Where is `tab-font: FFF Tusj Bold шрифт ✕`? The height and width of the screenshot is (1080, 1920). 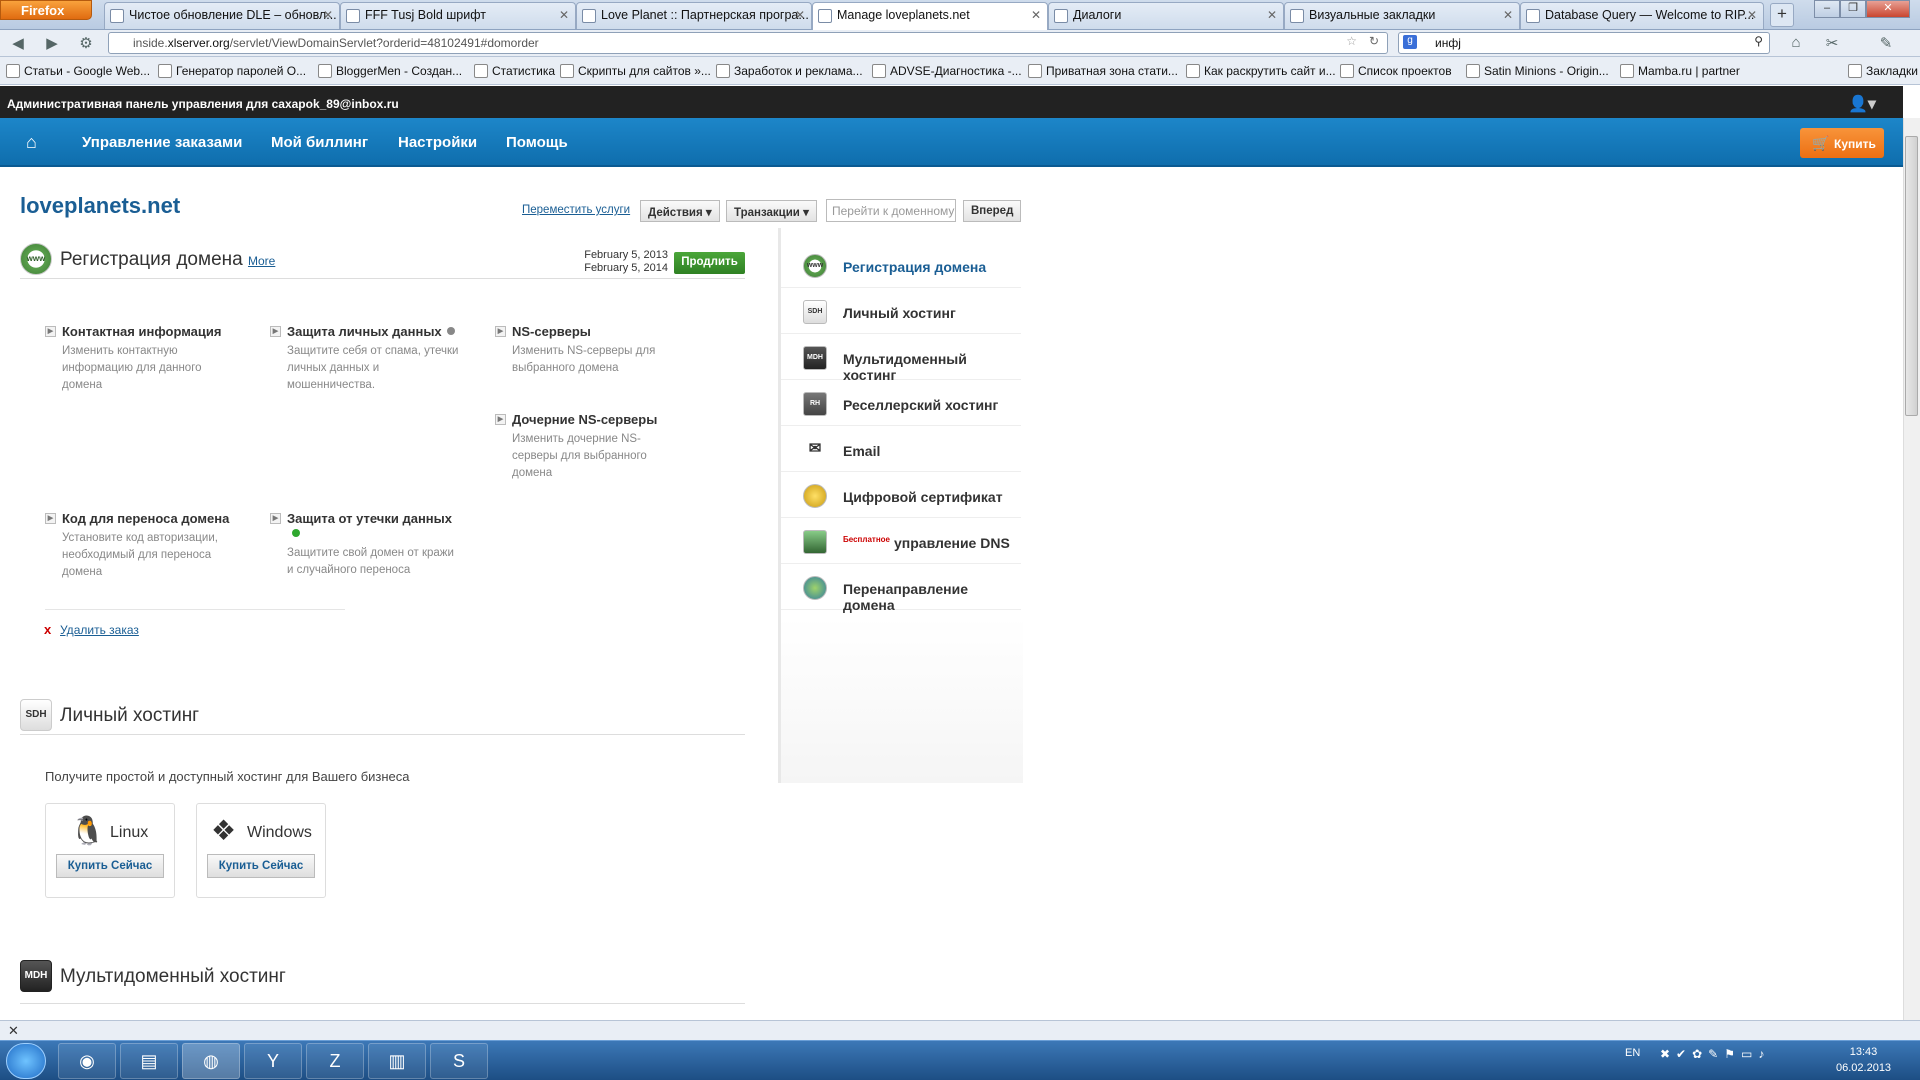 tab-font: FFF Tusj Bold шрифт ✕ is located at coordinates (458, 15).